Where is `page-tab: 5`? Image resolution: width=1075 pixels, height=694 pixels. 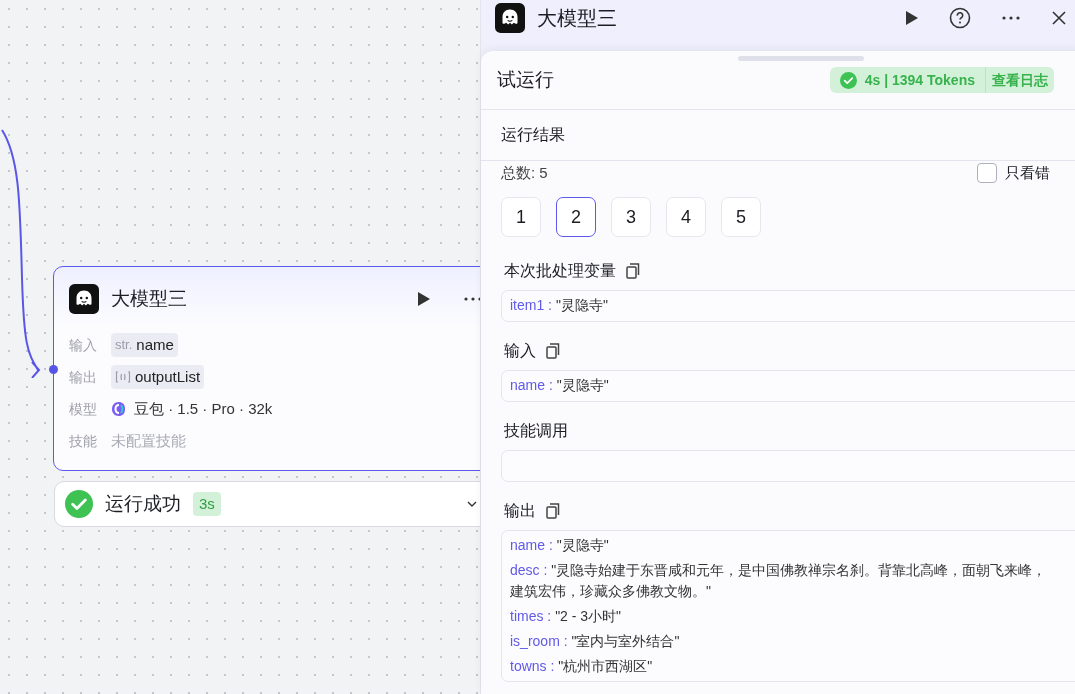 page-tab: 5 is located at coordinates (741, 217).